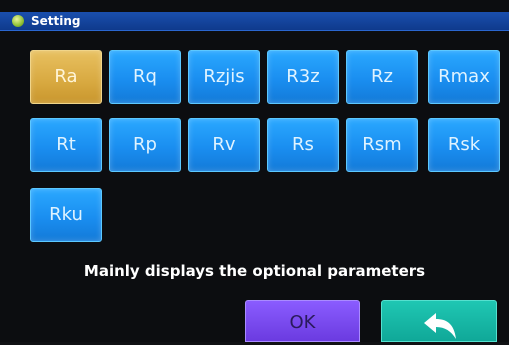 Image resolution: width=509 pixels, height=345 pixels. What do you see at coordinates (464, 77) in the screenshot?
I see `param-button-rmax: Rmax` at bounding box center [464, 77].